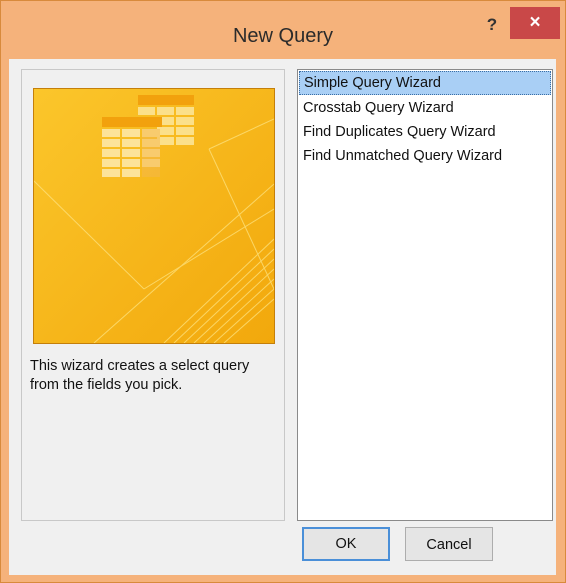 The width and height of the screenshot is (566, 583). I want to click on title-bar: New Query ? ×, so click(283, 30).